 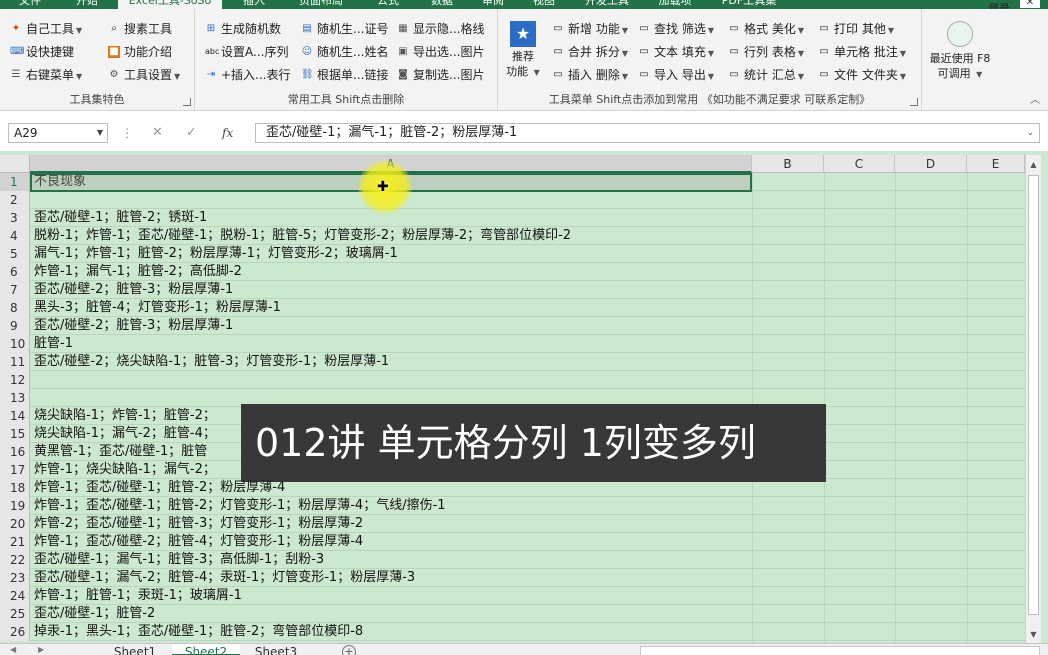 I want to click on close-icon: ✕, so click(x=1030, y=4).